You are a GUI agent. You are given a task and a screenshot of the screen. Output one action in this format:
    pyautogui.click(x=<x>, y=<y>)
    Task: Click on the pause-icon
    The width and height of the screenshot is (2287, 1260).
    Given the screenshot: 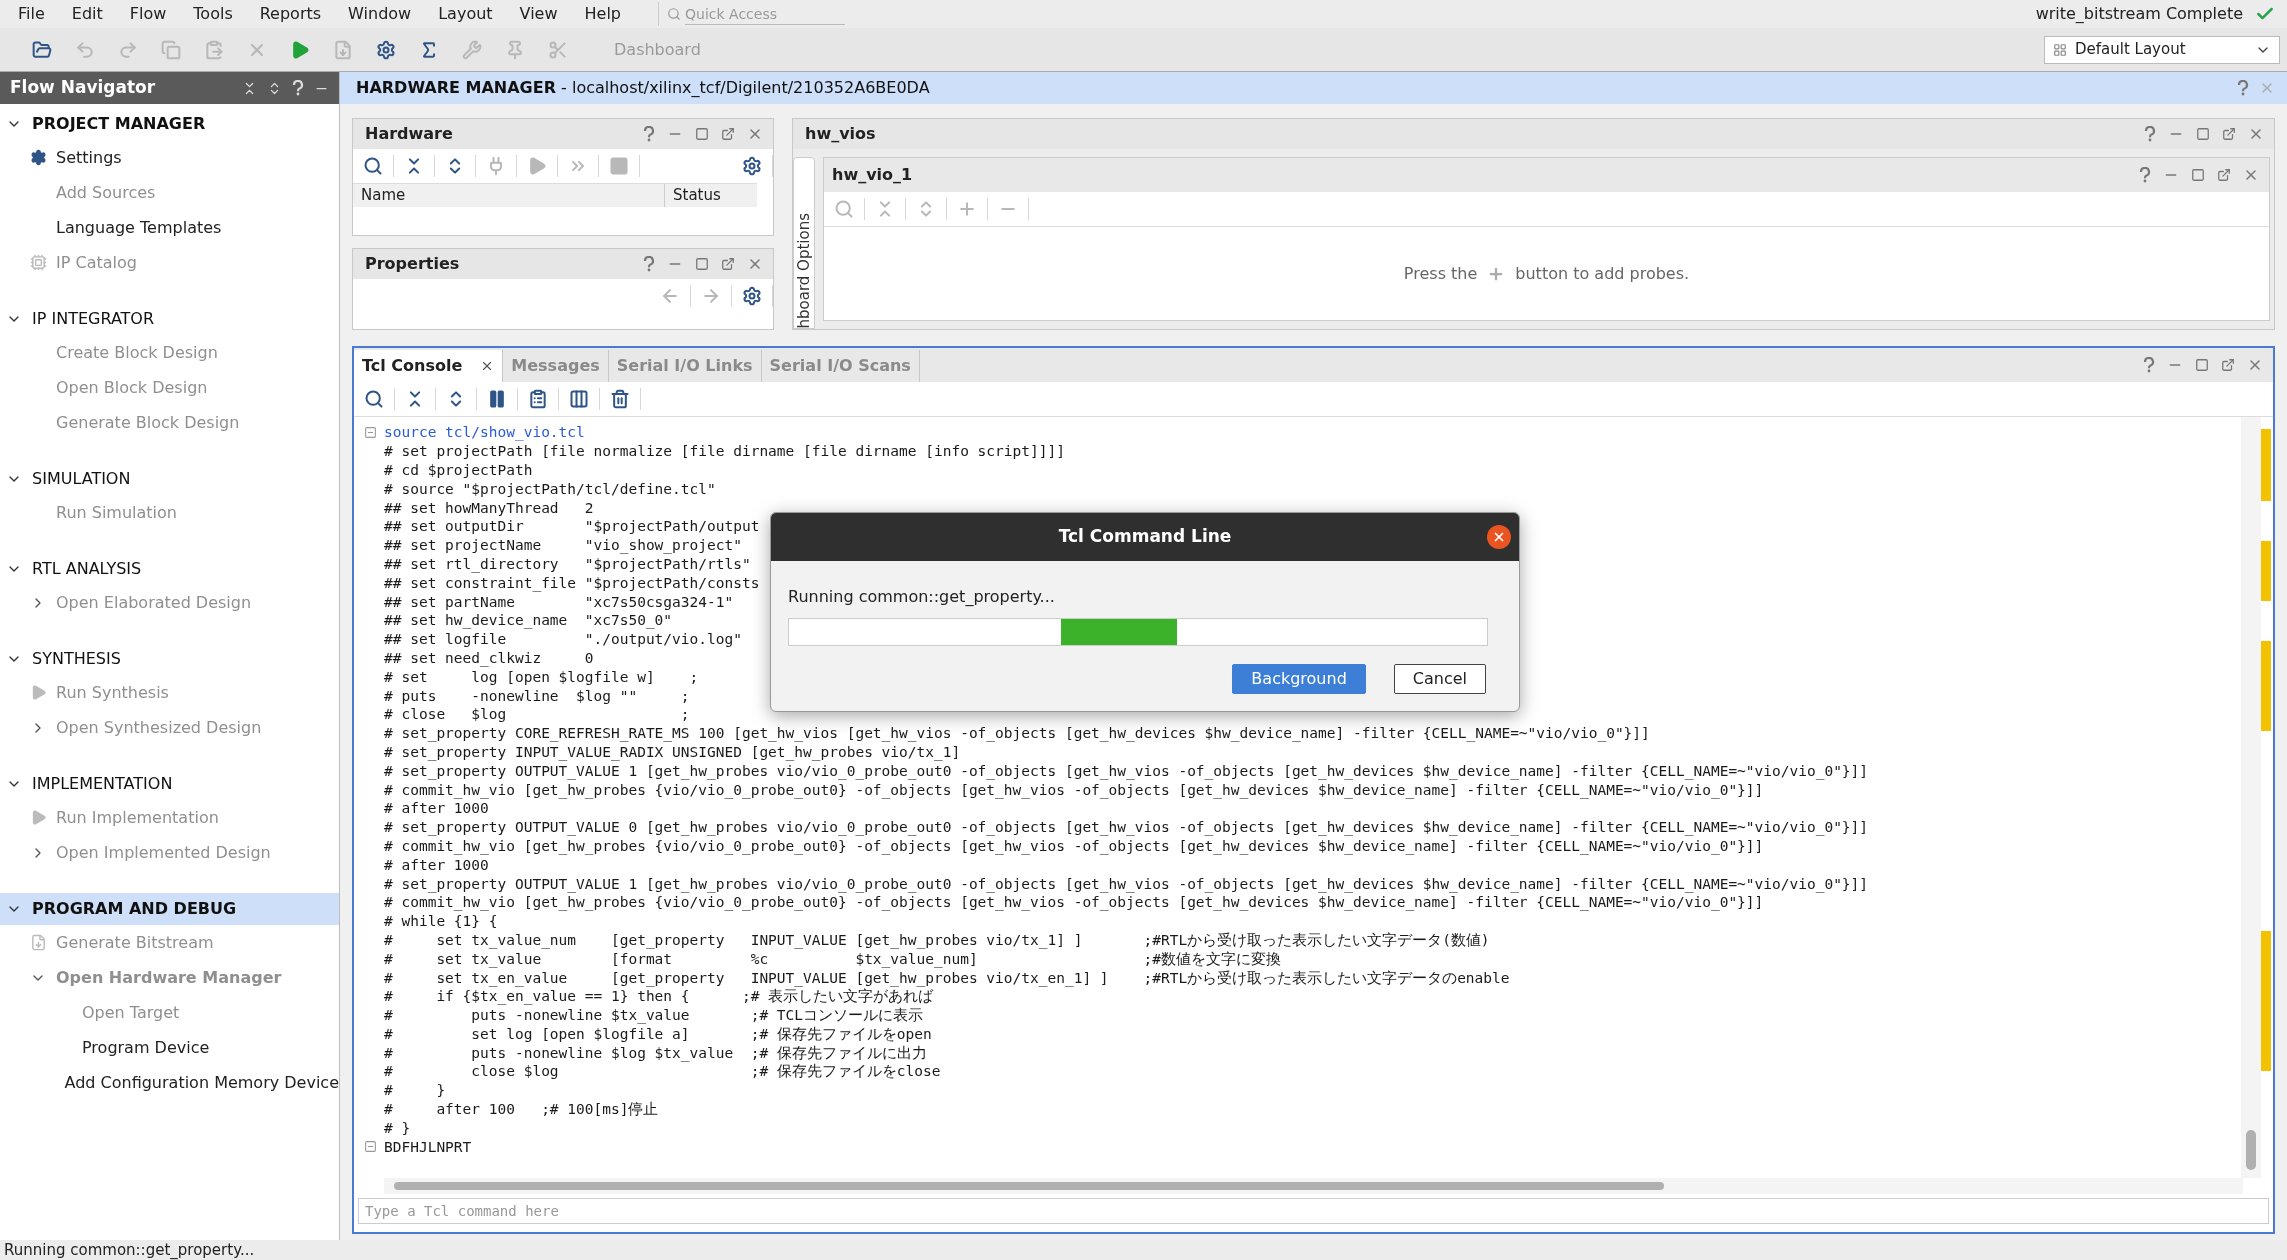 What is the action you would take?
    pyautogui.click(x=497, y=399)
    